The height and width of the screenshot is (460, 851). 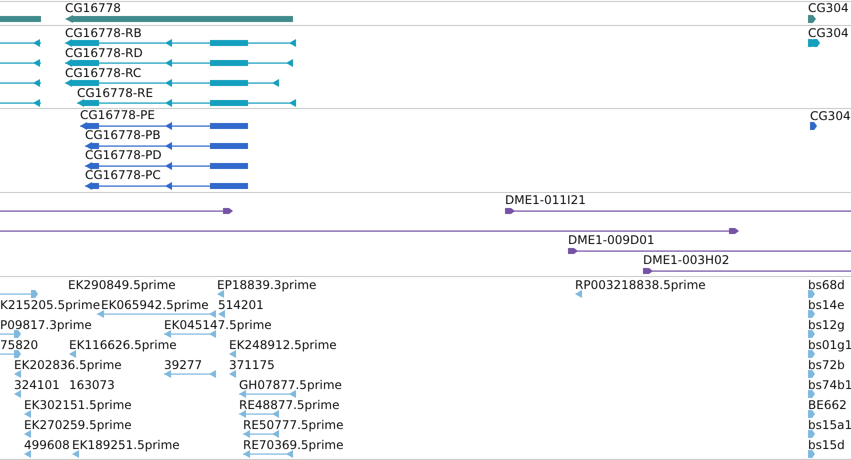 What do you see at coordinates (46, 325) in the screenshot?
I see `feature-label: P09817.3prime` at bounding box center [46, 325].